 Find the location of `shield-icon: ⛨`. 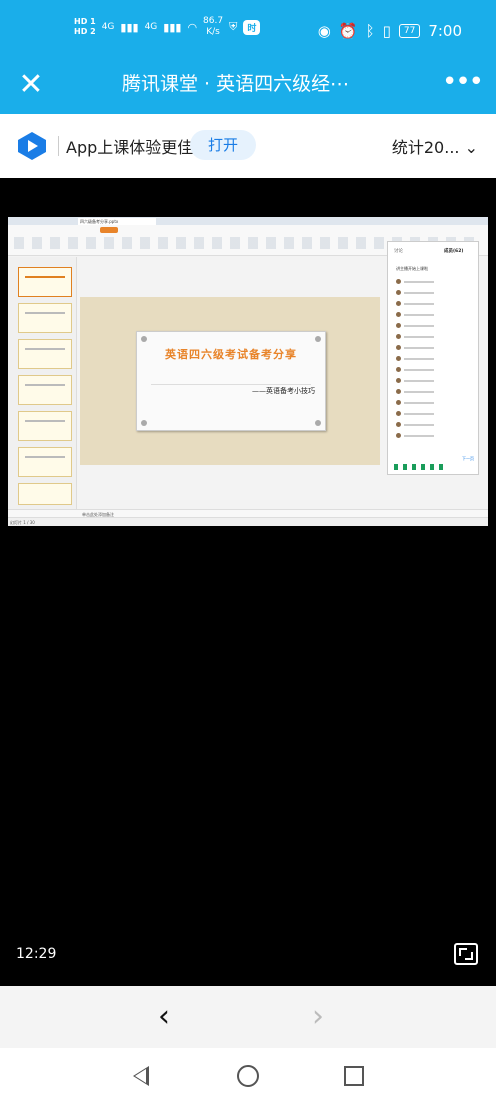

shield-icon: ⛨ is located at coordinates (233, 26).